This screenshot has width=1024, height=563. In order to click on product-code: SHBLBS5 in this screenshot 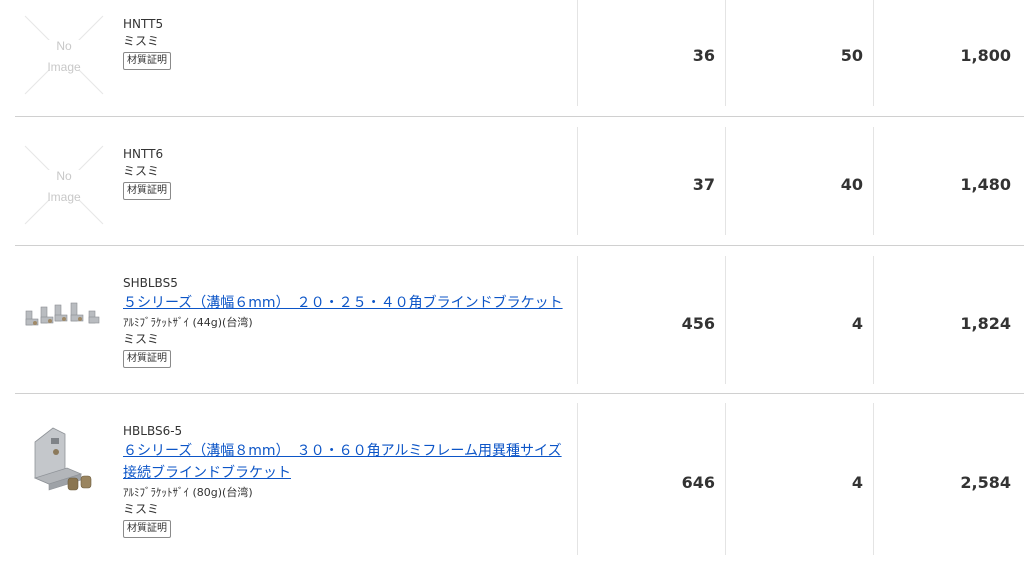, I will do `click(150, 283)`.